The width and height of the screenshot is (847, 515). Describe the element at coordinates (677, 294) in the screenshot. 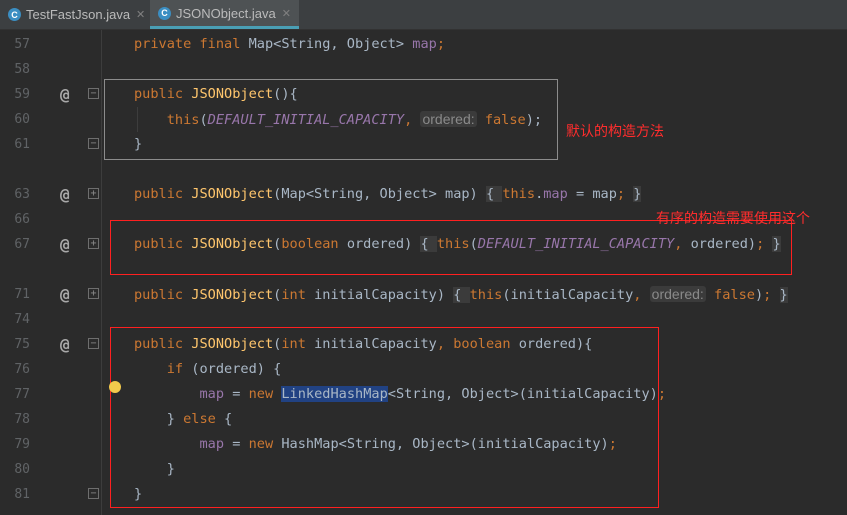

I see `parameter-hint: ordered:` at that location.